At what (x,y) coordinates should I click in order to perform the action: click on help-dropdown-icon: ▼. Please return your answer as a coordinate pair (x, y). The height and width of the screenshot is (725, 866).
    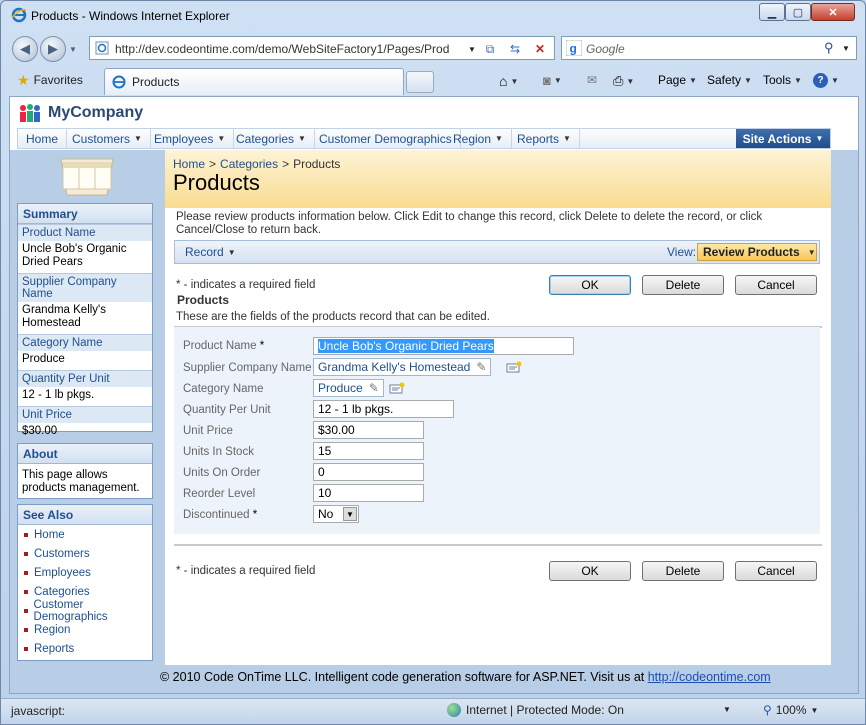
    Looking at the image, I should click on (835, 80).